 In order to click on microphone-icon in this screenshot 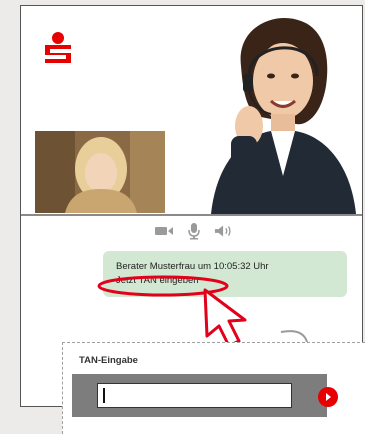, I will do `click(194, 231)`.